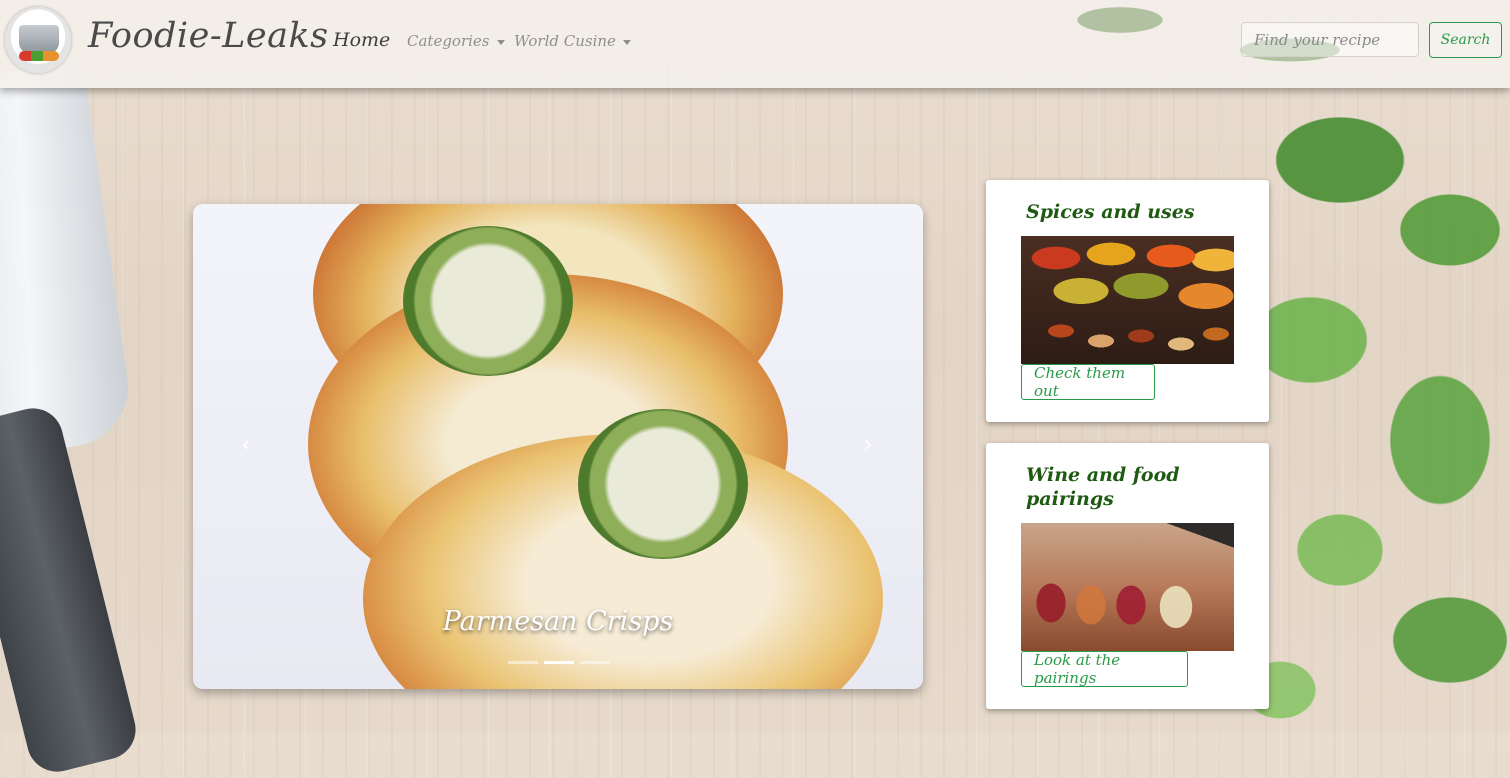  Describe the element at coordinates (1330, 39) in the screenshot. I see `search-input` at that location.